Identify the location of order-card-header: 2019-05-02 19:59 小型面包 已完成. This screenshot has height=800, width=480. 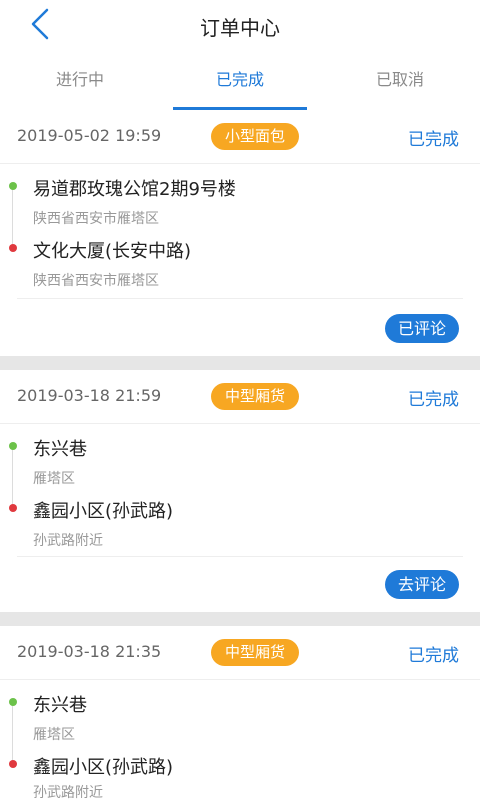
(240, 137).